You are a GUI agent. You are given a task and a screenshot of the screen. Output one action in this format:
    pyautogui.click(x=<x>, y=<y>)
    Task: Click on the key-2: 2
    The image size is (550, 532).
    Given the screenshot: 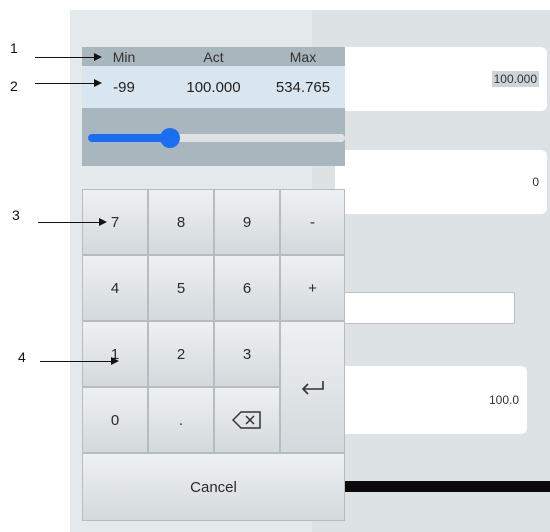 What is the action you would take?
    pyautogui.click(x=181, y=354)
    